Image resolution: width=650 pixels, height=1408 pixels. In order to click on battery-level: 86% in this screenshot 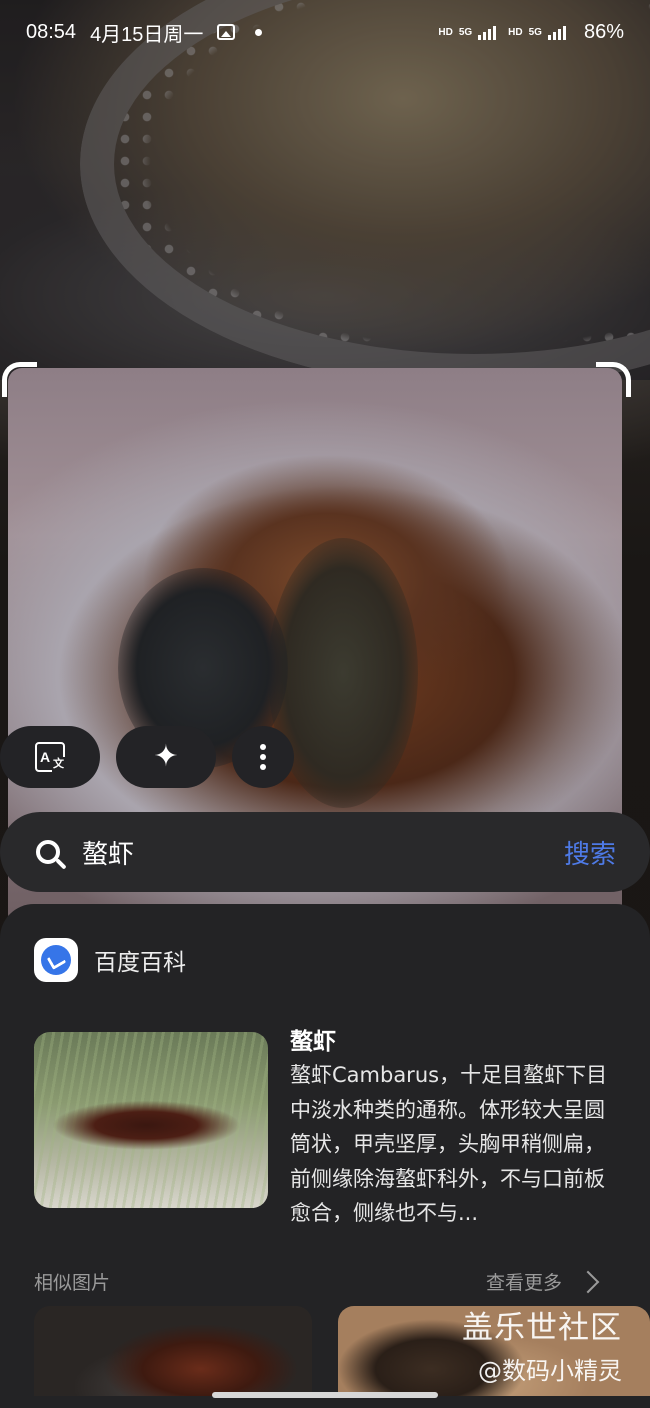, I will do `click(603, 31)`.